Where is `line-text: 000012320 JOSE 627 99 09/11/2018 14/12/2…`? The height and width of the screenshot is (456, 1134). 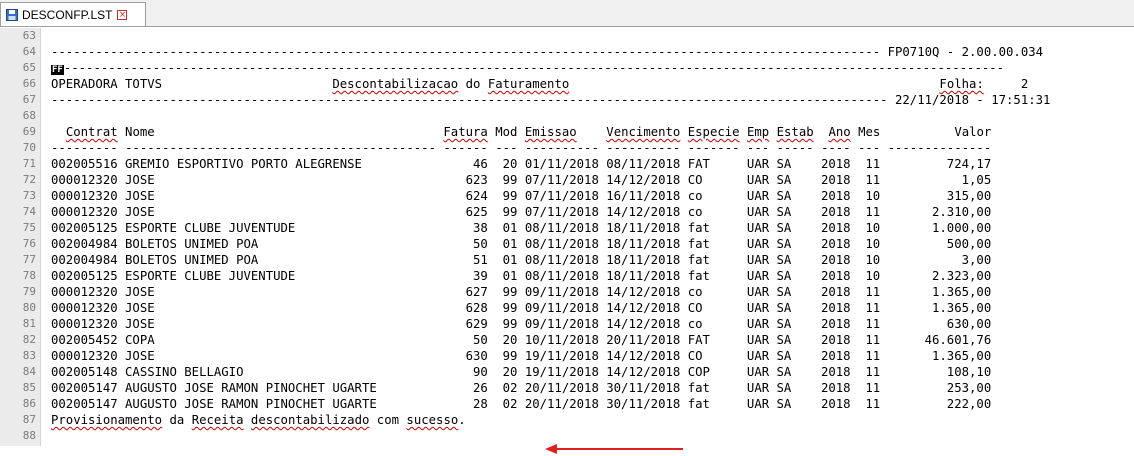 line-text: 000012320 JOSE 627 99 09/11/2018 14/12/2… is located at coordinates (521, 292).